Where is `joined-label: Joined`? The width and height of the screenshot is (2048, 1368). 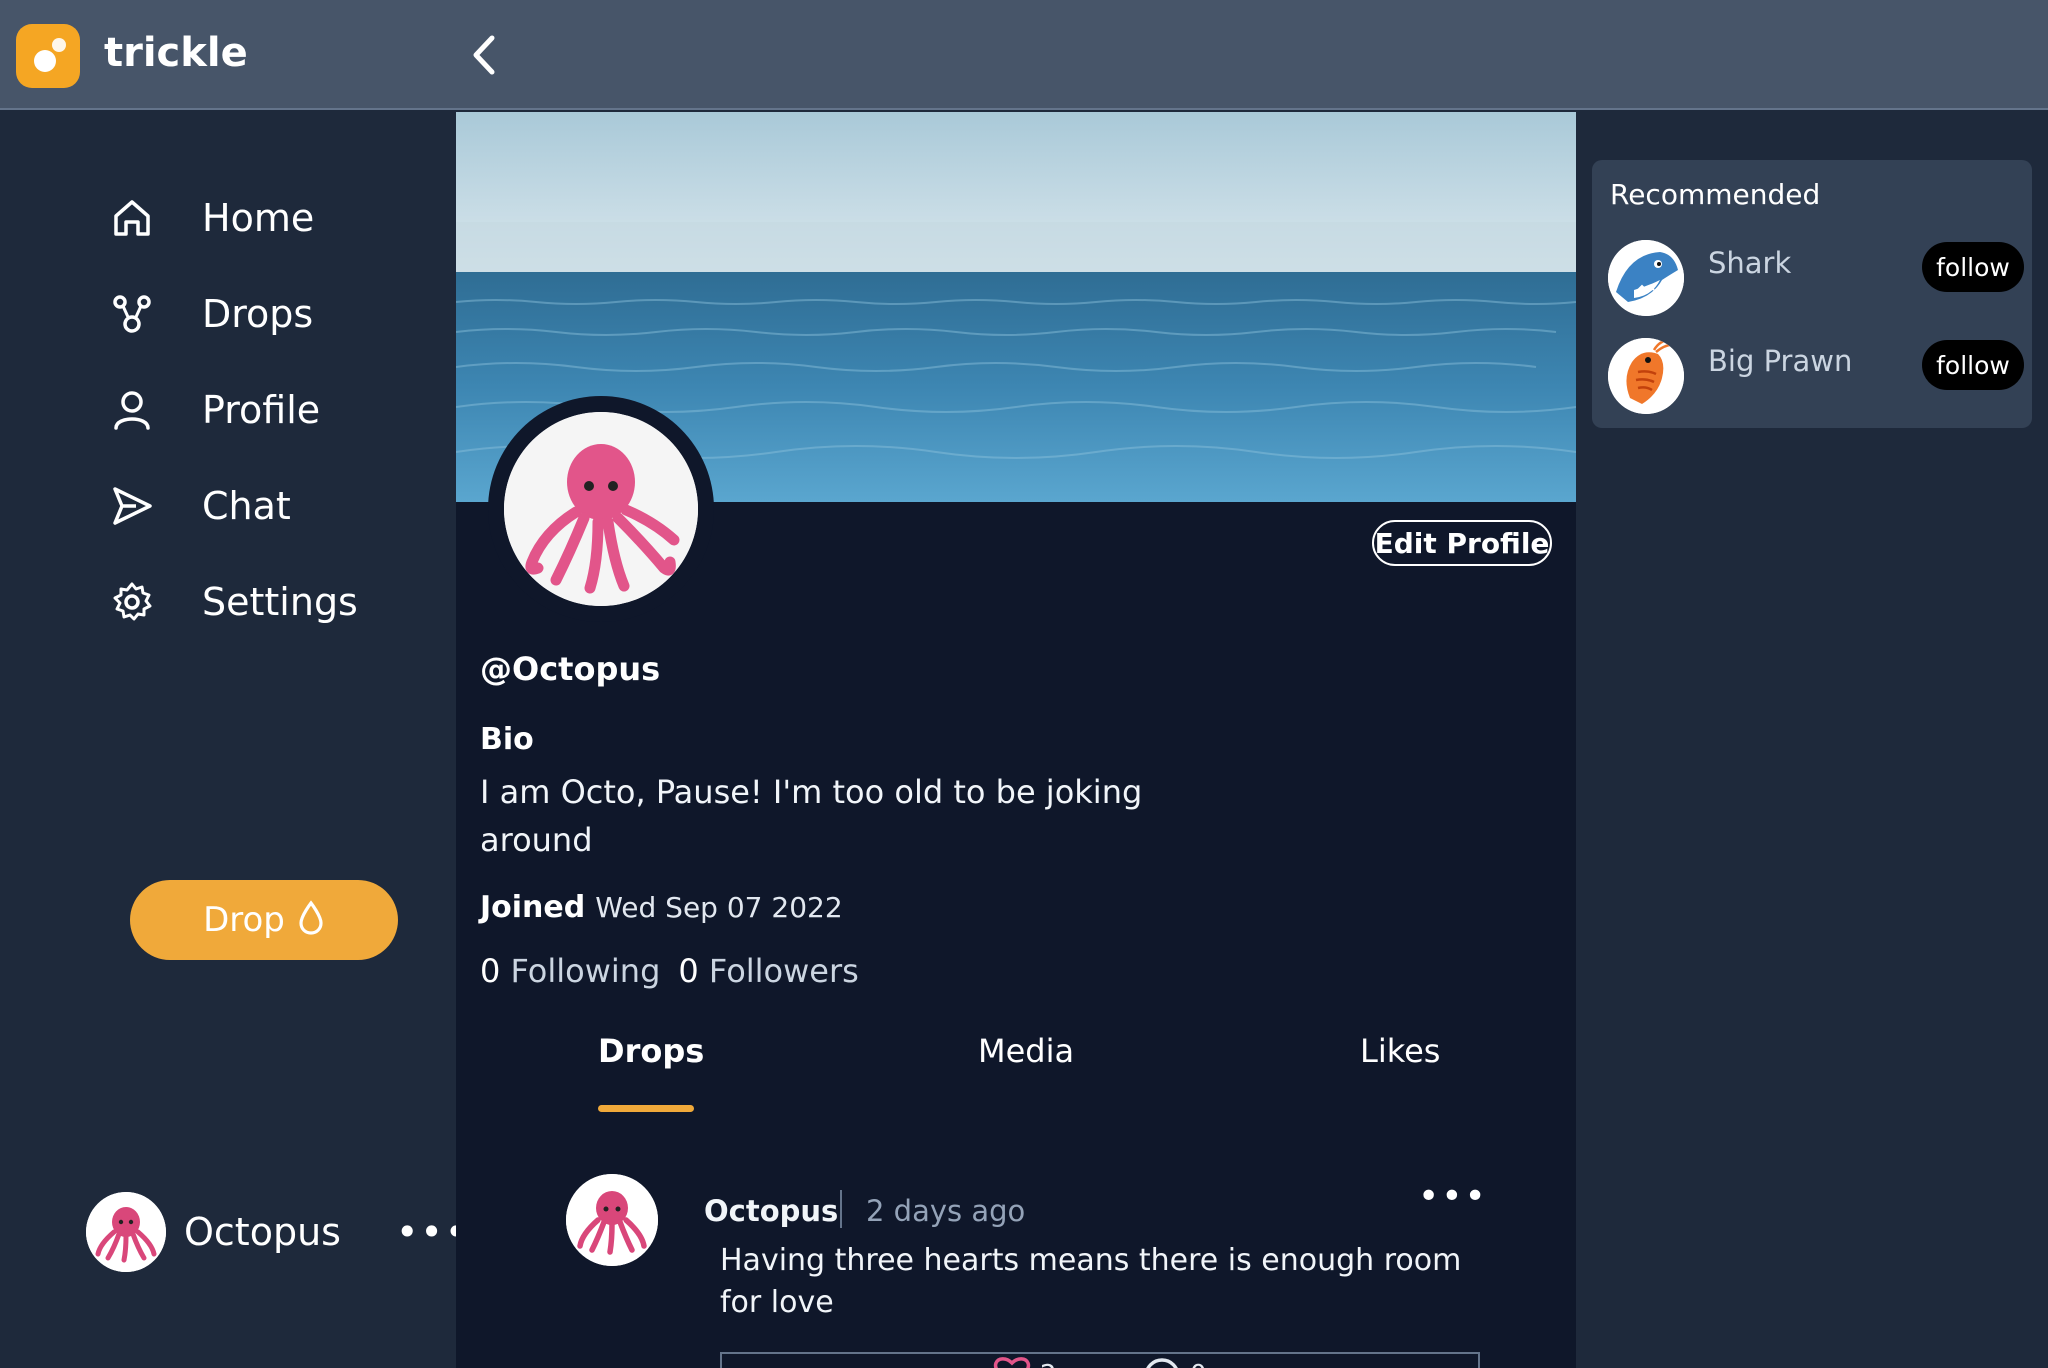
joined-label: Joined is located at coordinates (533, 907).